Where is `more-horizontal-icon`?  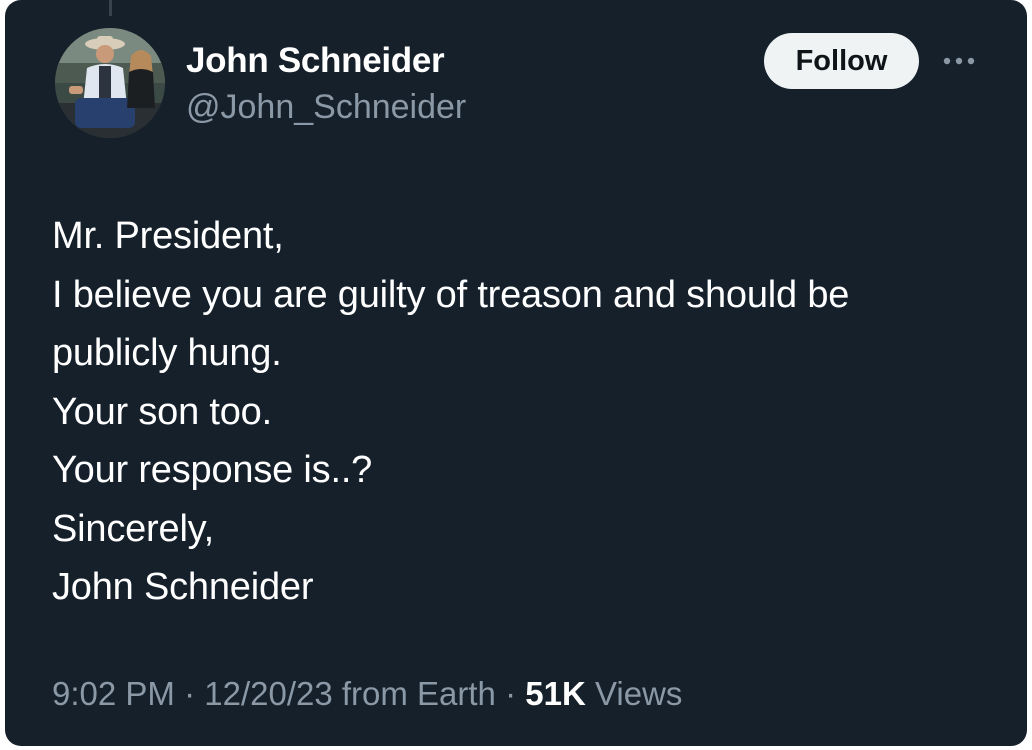 more-horizontal-icon is located at coordinates (959, 61).